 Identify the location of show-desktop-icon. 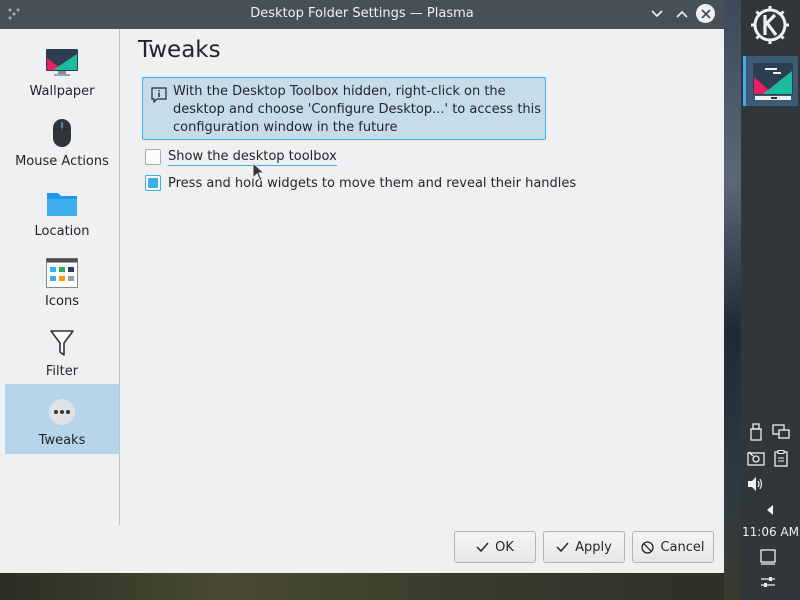
(768, 557).